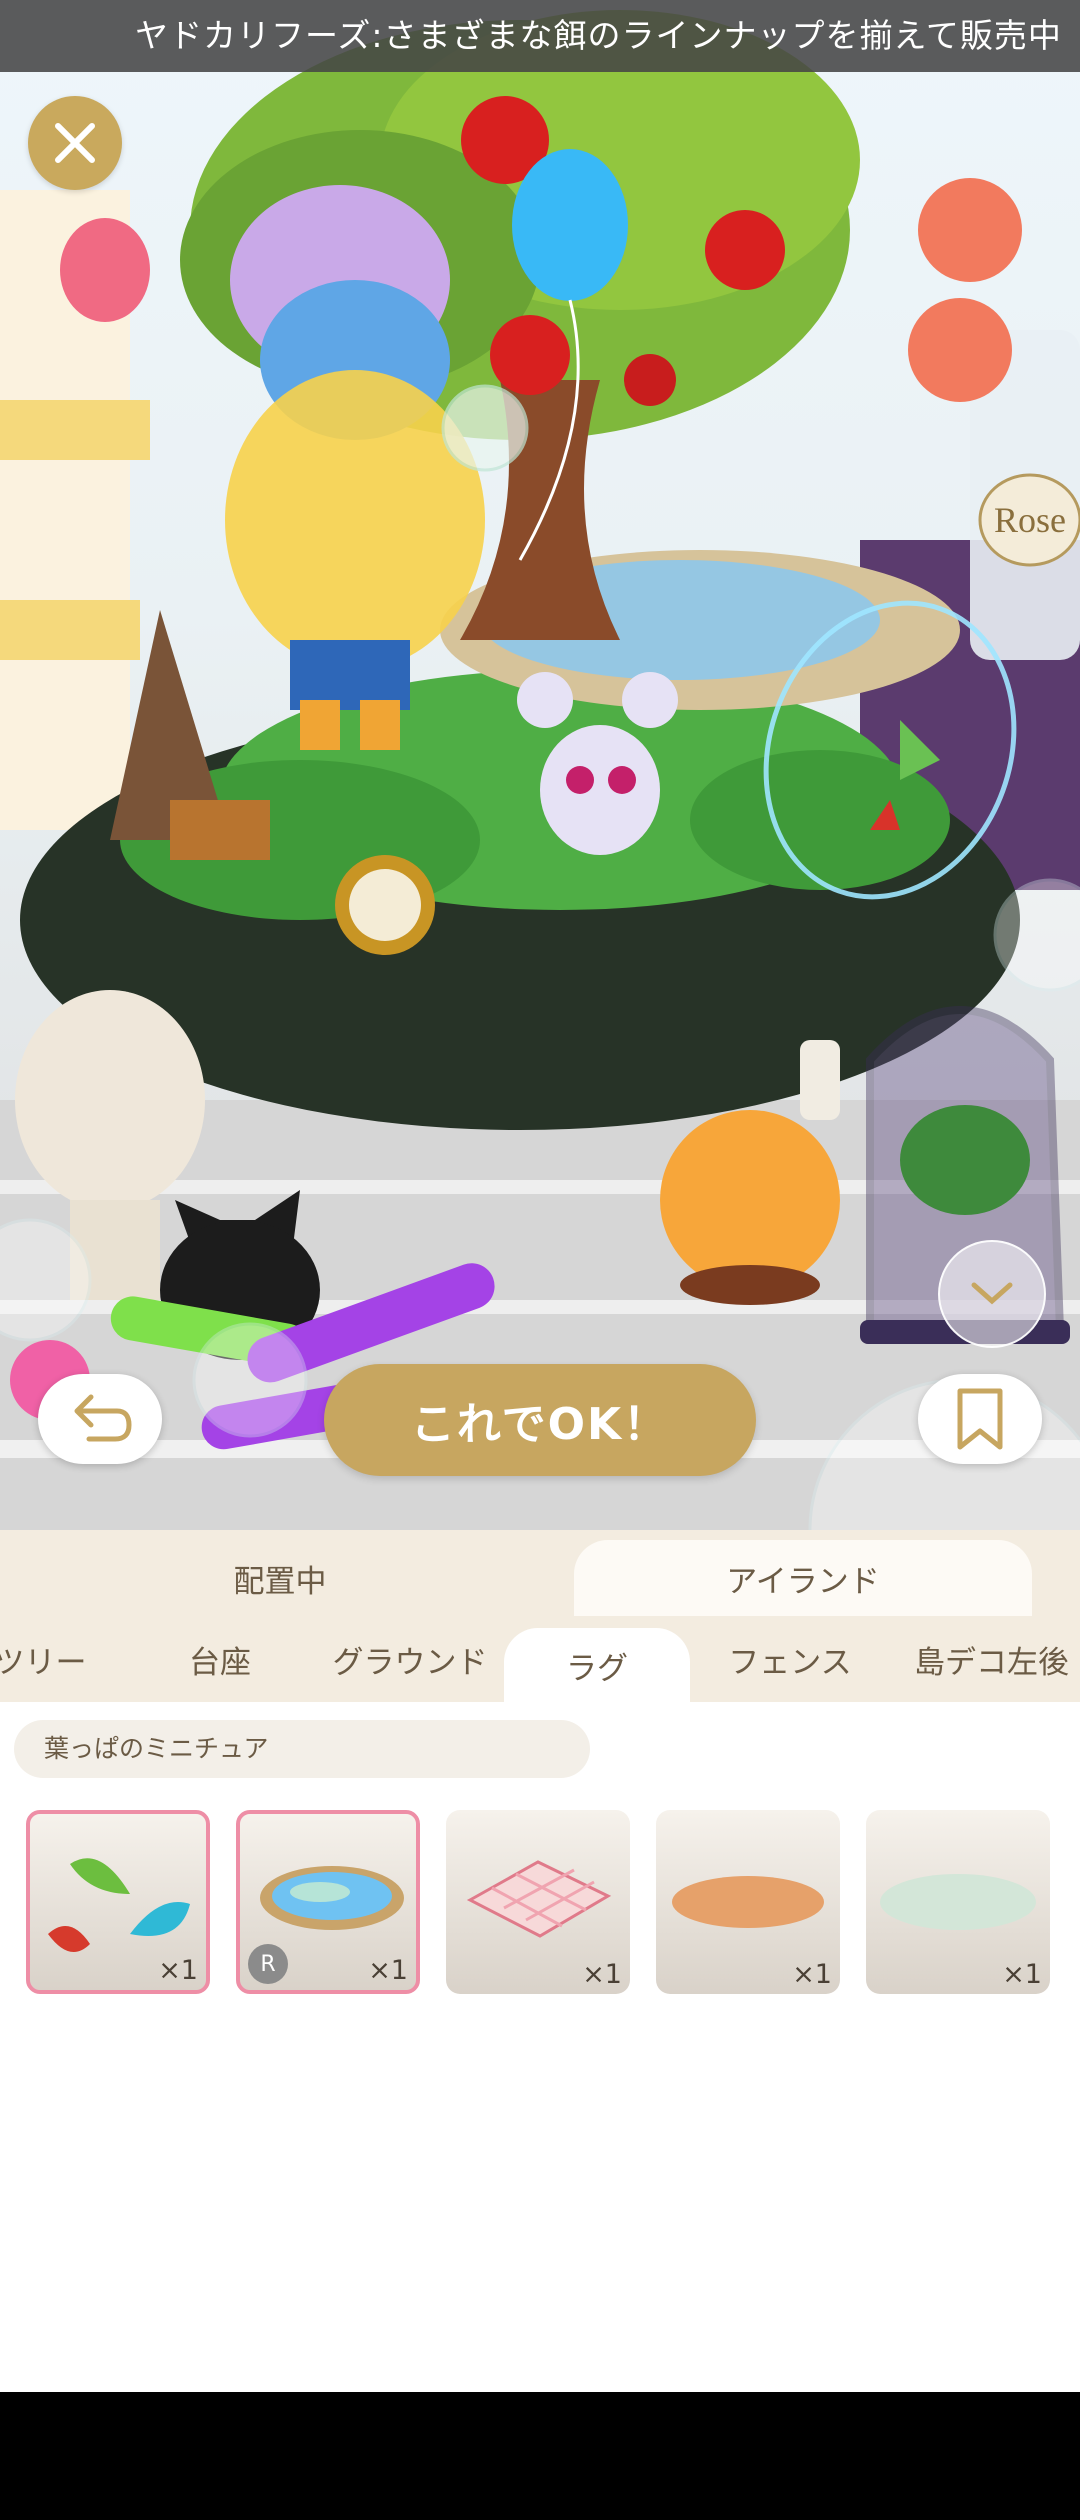 The image size is (1080, 2520). What do you see at coordinates (540, 2456) in the screenshot?
I see `system-navigation-bar` at bounding box center [540, 2456].